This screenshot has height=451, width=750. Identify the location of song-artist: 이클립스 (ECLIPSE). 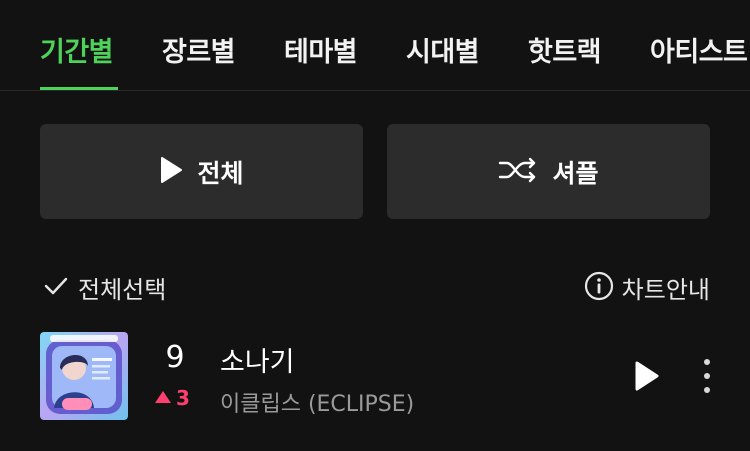
(317, 402).